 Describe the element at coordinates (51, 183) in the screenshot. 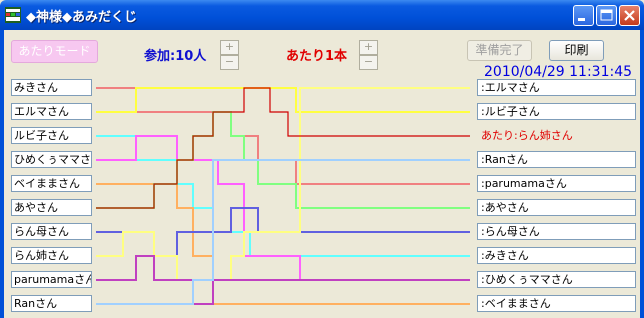

I see `participant-name-input: ベイままさん` at that location.